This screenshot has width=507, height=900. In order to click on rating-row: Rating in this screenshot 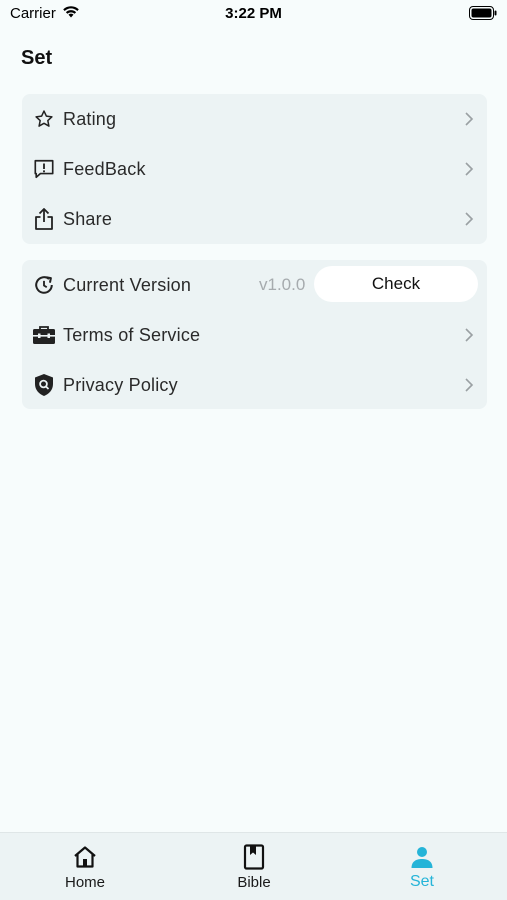, I will do `click(254, 119)`.